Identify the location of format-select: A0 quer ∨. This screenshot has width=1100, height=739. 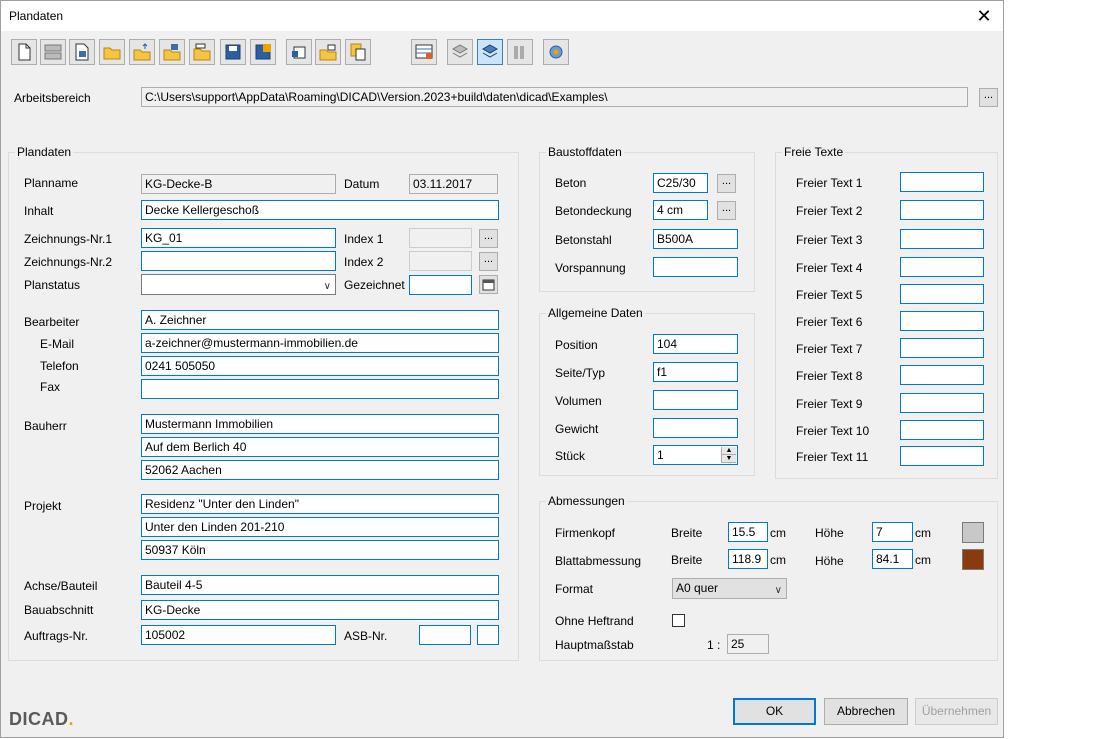
(729, 588).